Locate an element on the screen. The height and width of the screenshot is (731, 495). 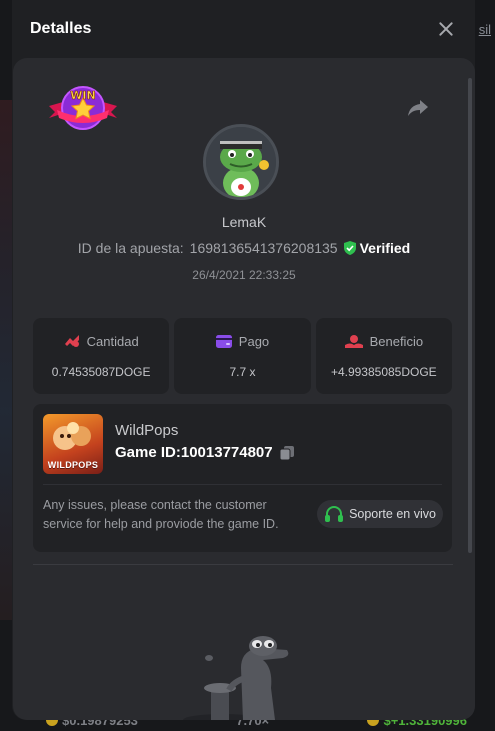
stat-label-row: Cantidad is located at coordinates (101, 341).